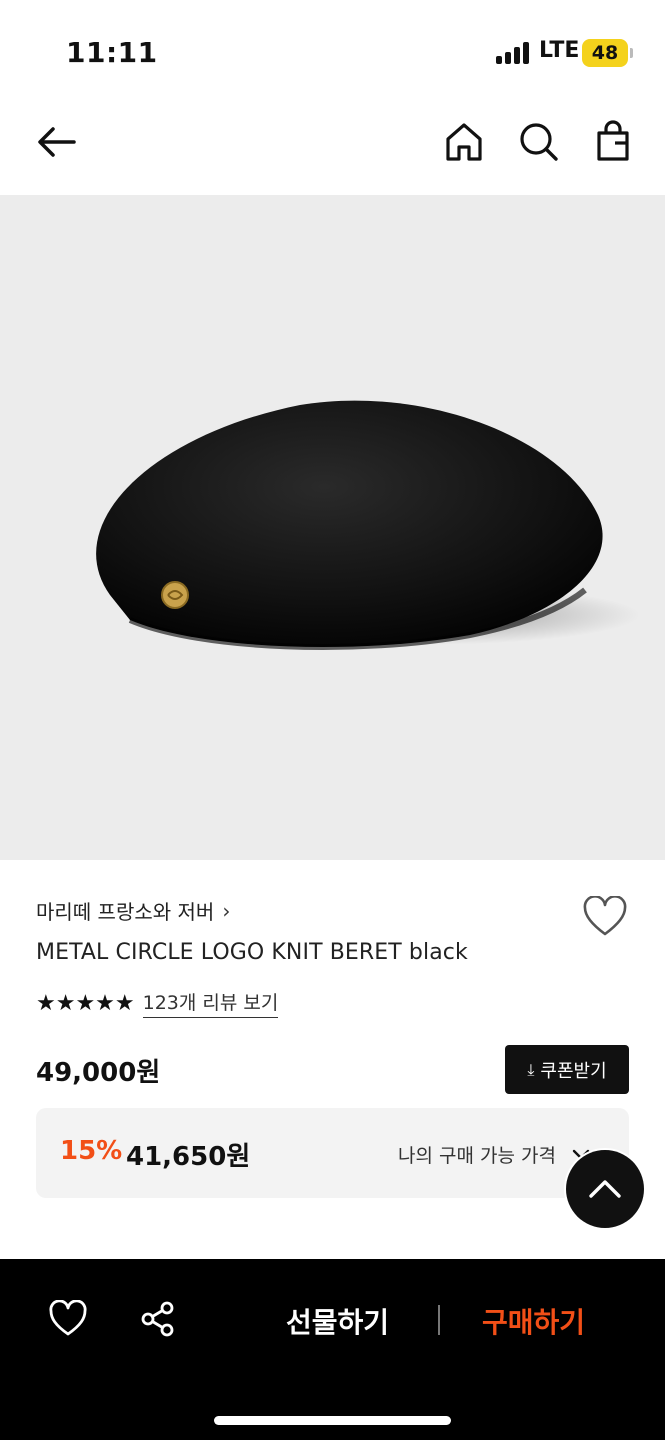 This screenshot has width=665, height=1440. Describe the element at coordinates (368, 525) in the screenshot. I see `beret-illustration` at that location.